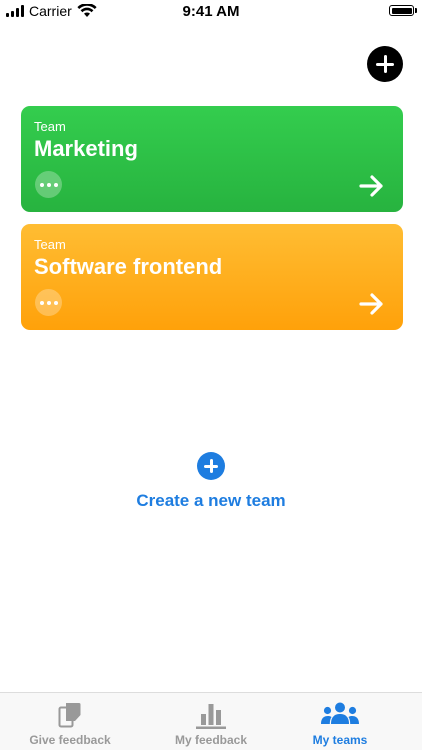 The height and width of the screenshot is (751, 422). Describe the element at coordinates (86, 148) in the screenshot. I see `team-name: Marketing` at that location.